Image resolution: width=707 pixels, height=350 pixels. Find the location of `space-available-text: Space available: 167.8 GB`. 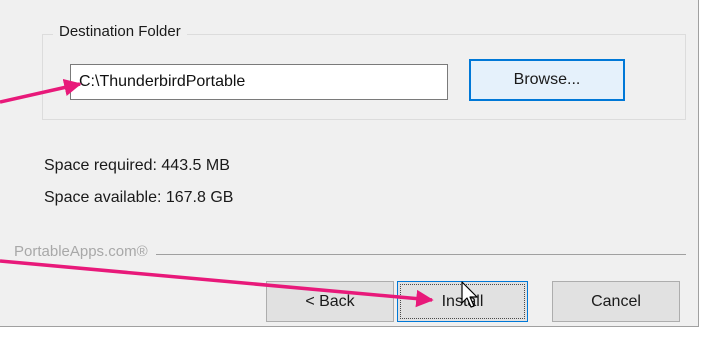

space-available-text: Space available: 167.8 GB is located at coordinates (139, 197).